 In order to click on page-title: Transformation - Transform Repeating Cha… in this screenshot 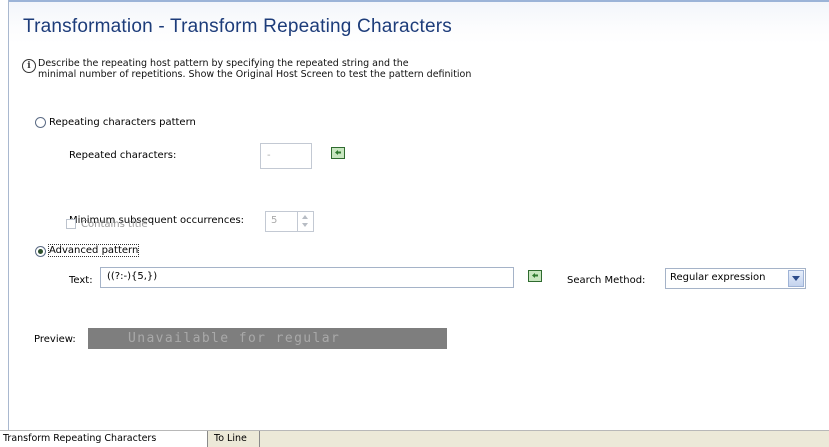, I will do `click(237, 26)`.